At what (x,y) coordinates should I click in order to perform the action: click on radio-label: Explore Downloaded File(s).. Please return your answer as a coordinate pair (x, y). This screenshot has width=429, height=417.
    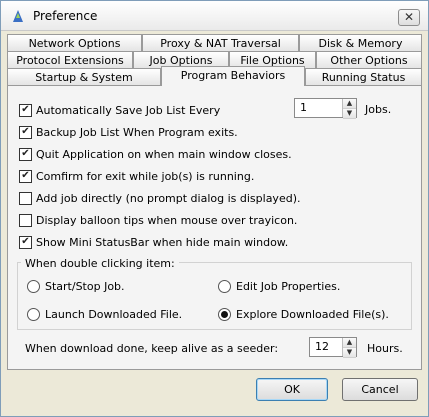
    Looking at the image, I should click on (312, 314).